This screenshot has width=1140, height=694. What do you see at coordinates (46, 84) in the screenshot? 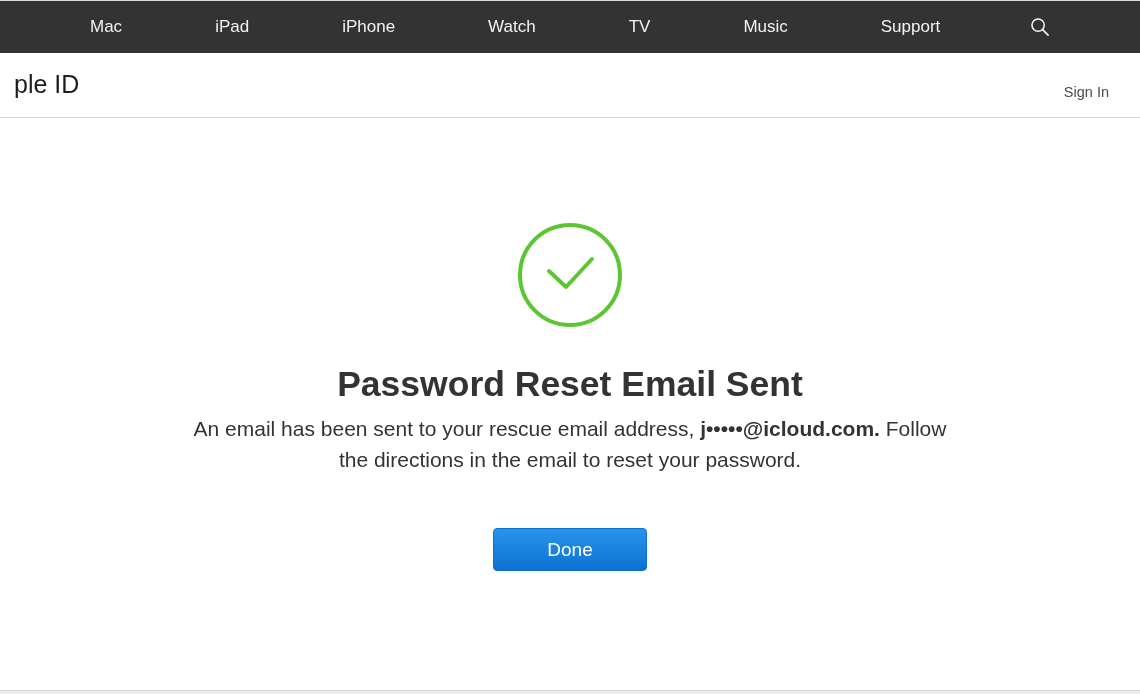
I see `page-title: ple ID` at bounding box center [46, 84].